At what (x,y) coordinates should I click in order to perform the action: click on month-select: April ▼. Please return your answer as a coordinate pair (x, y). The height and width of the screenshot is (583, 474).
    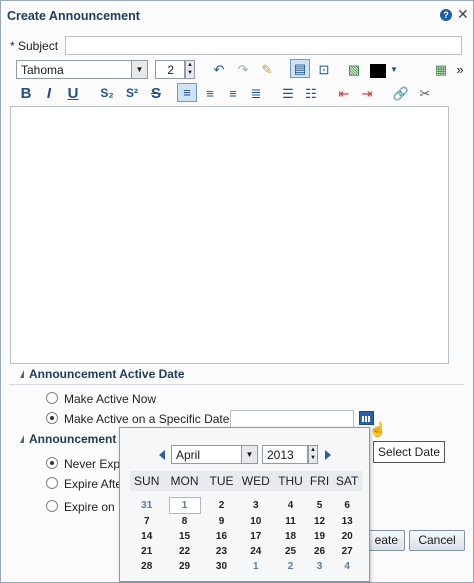
    Looking at the image, I should click on (214, 454).